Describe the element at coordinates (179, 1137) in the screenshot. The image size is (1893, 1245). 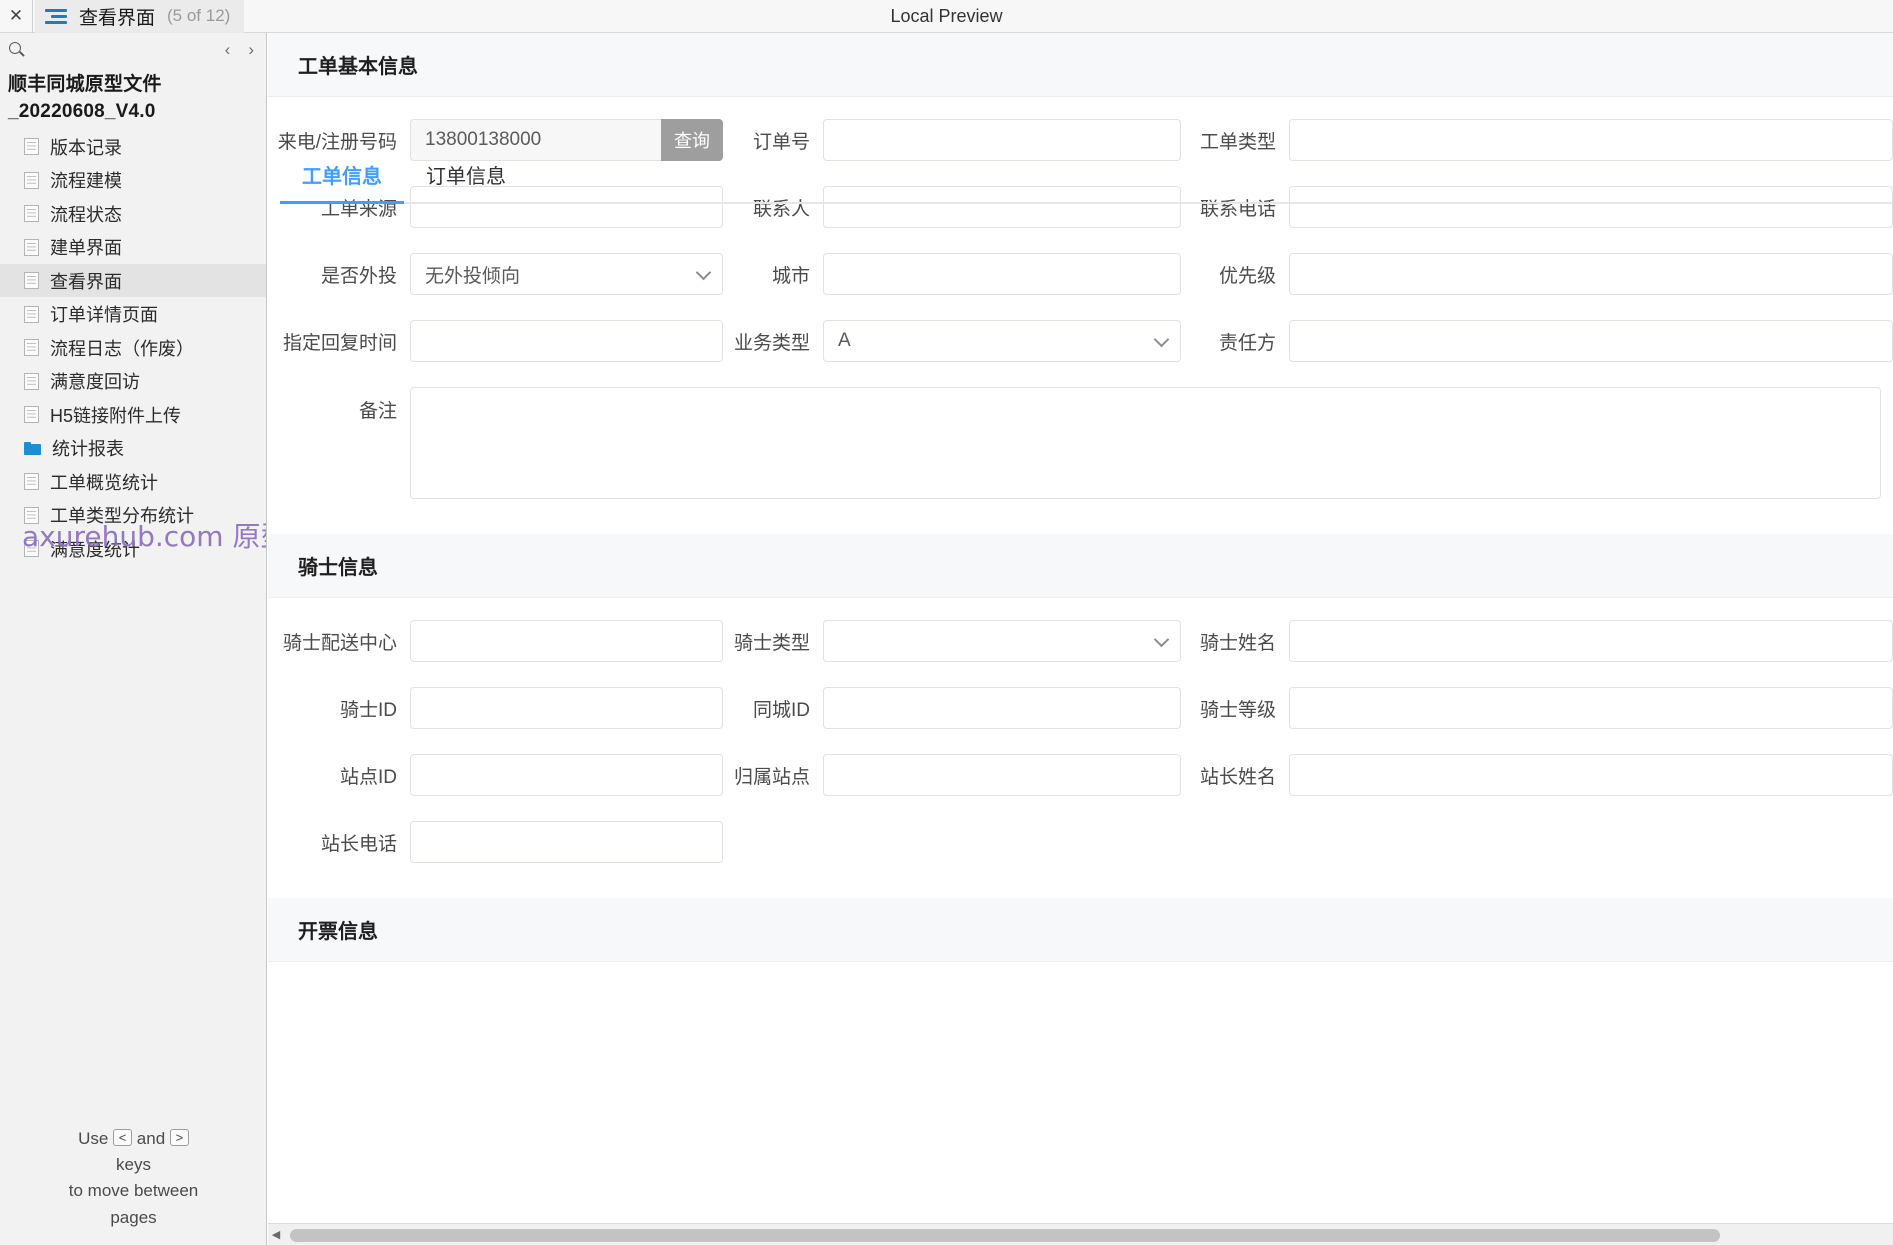
I see `key-next: >` at that location.